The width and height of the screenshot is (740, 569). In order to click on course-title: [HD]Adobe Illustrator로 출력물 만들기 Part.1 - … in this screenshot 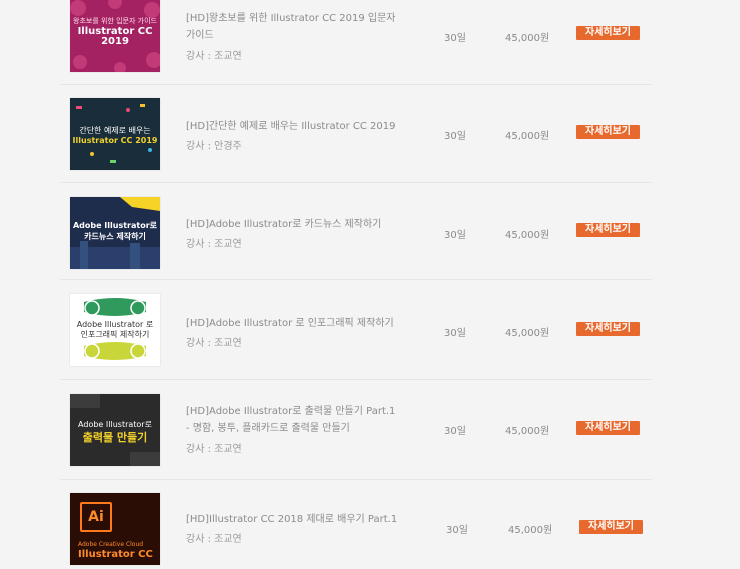, I will do `click(293, 420)`.